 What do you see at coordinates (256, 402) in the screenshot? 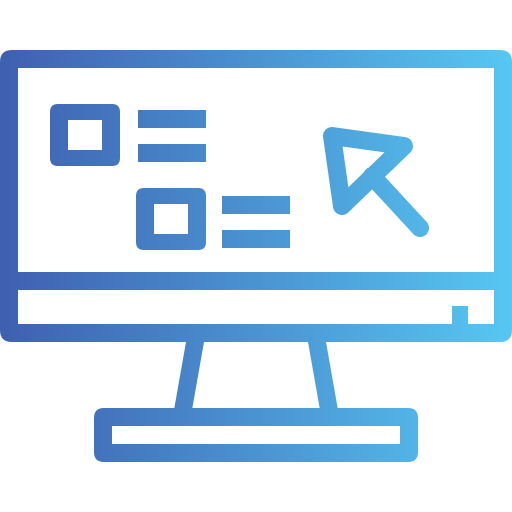
I see `monitor-stand-icon` at bounding box center [256, 402].